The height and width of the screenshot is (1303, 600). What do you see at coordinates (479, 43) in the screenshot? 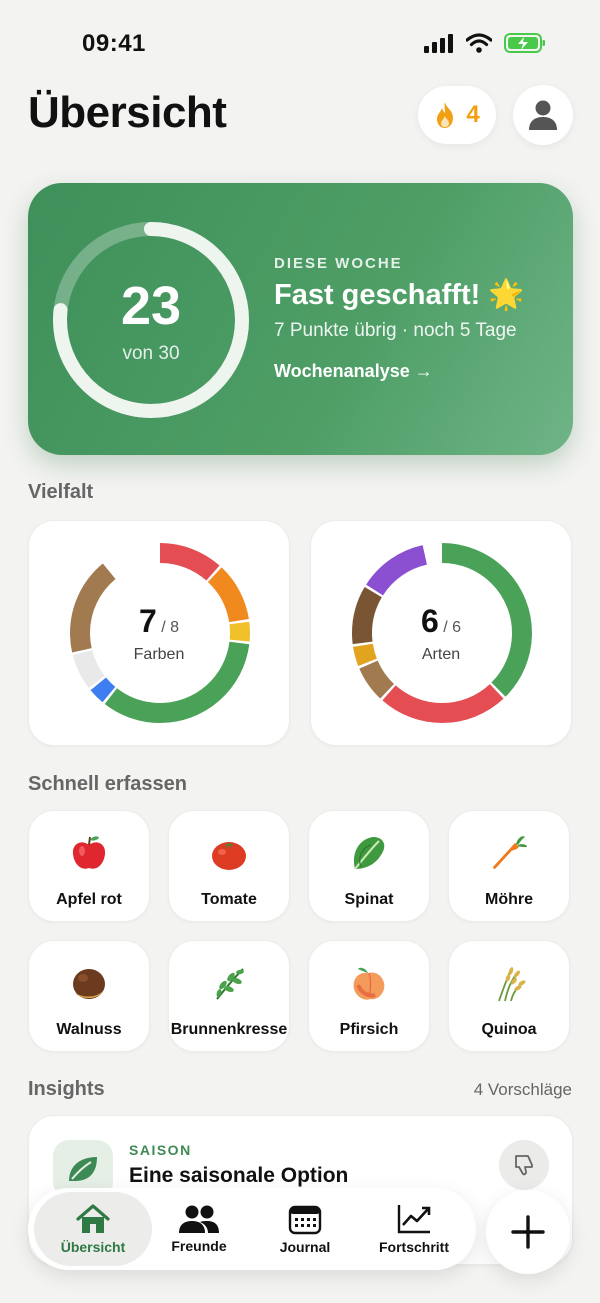
I see `wifi-icon` at bounding box center [479, 43].